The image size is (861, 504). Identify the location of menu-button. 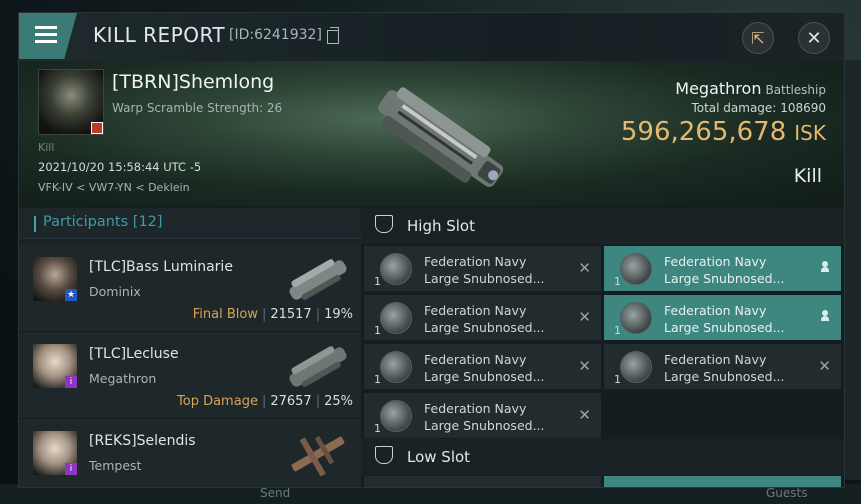
(48, 36).